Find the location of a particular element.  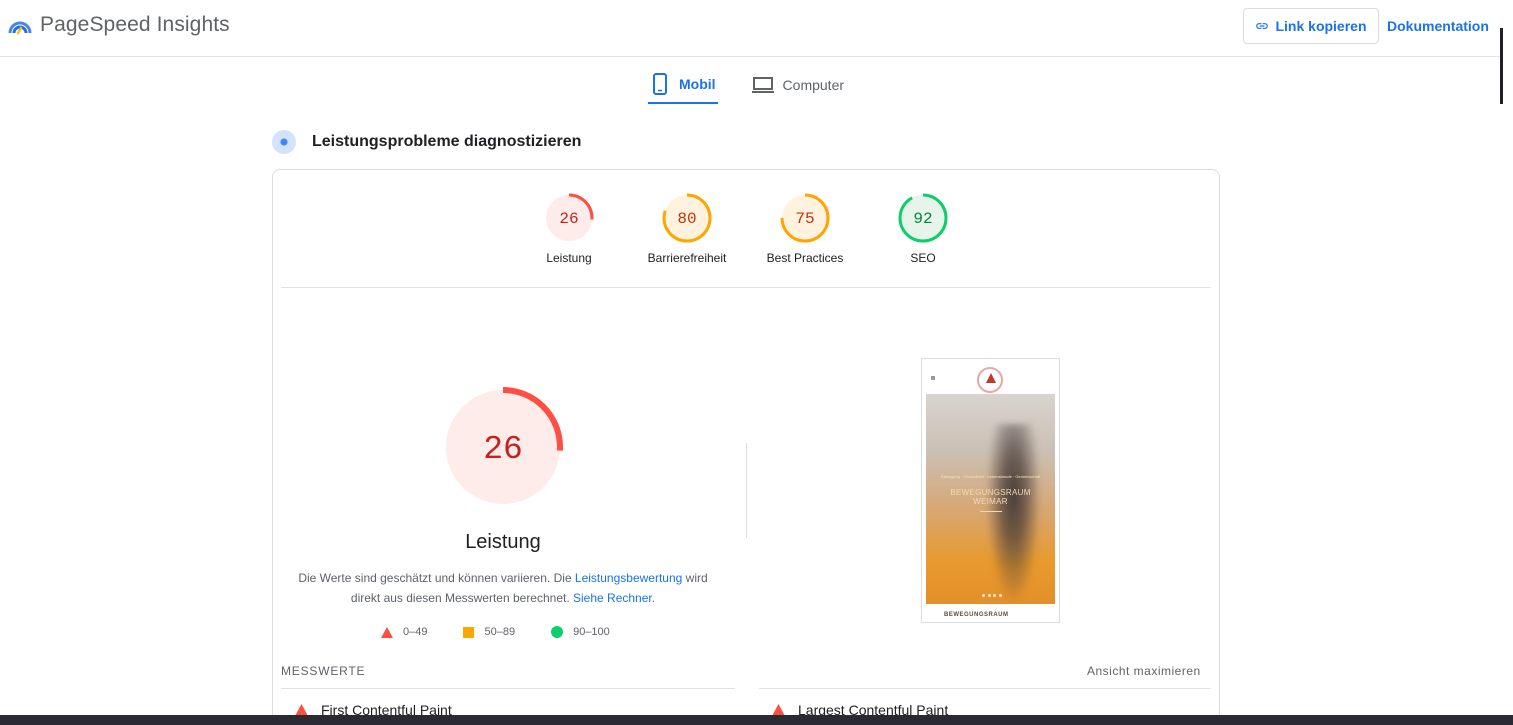

metrics-divider-right is located at coordinates (985, 688).